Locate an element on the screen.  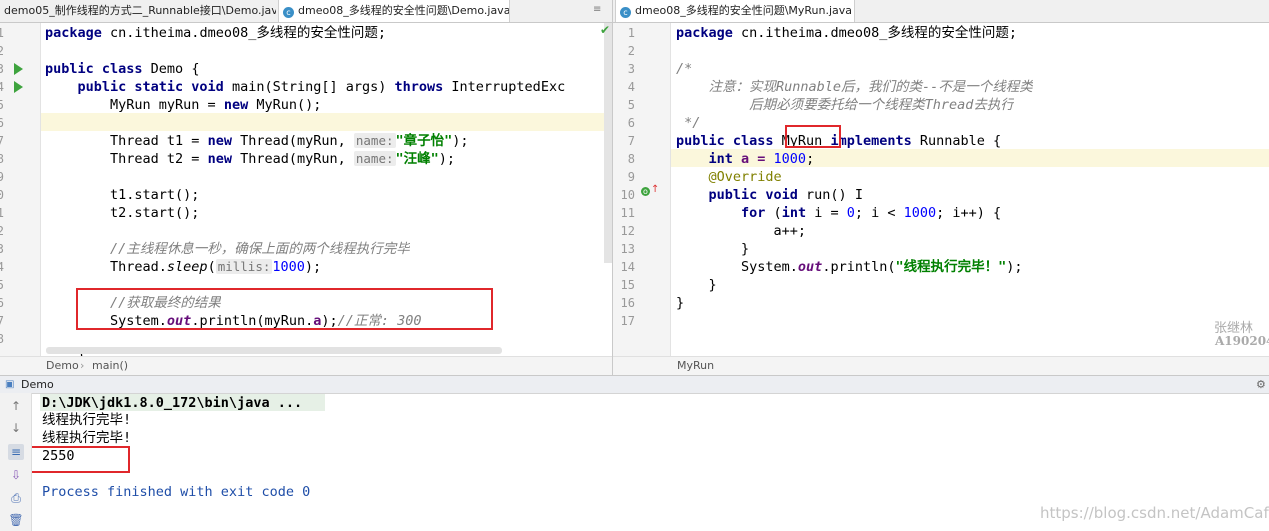
code-token: a++; is located at coordinates (741, 231).